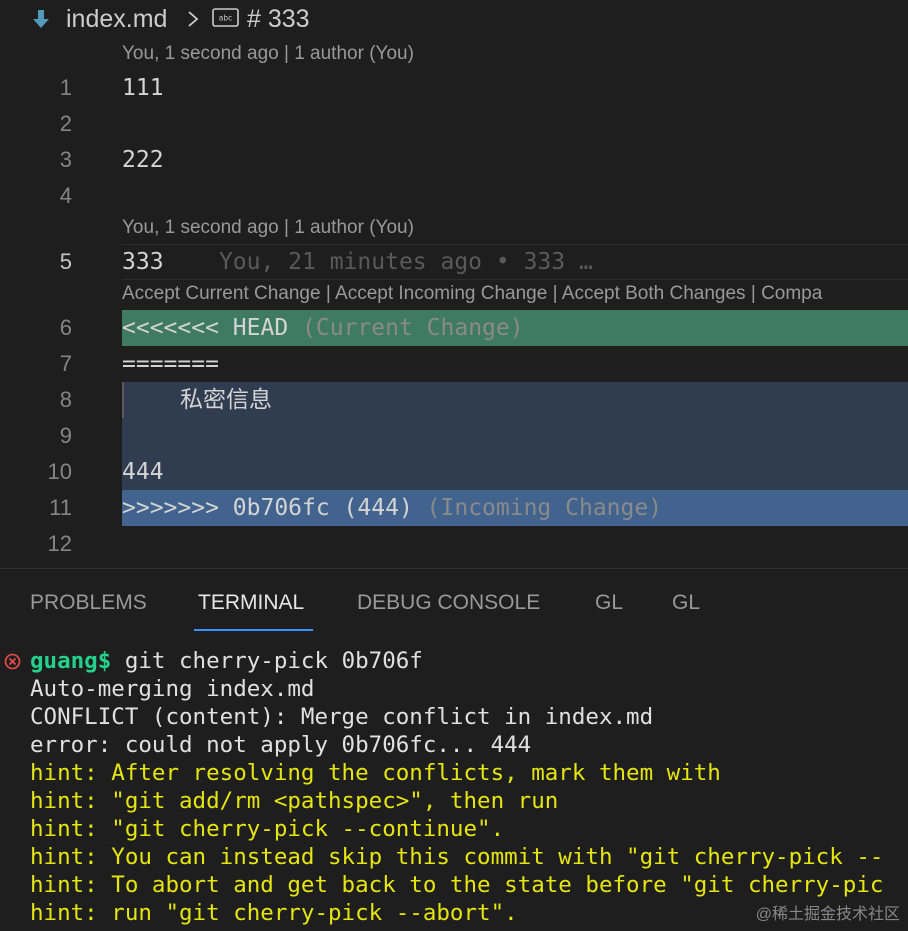  I want to click on code-line: 私密信息, so click(226, 400).